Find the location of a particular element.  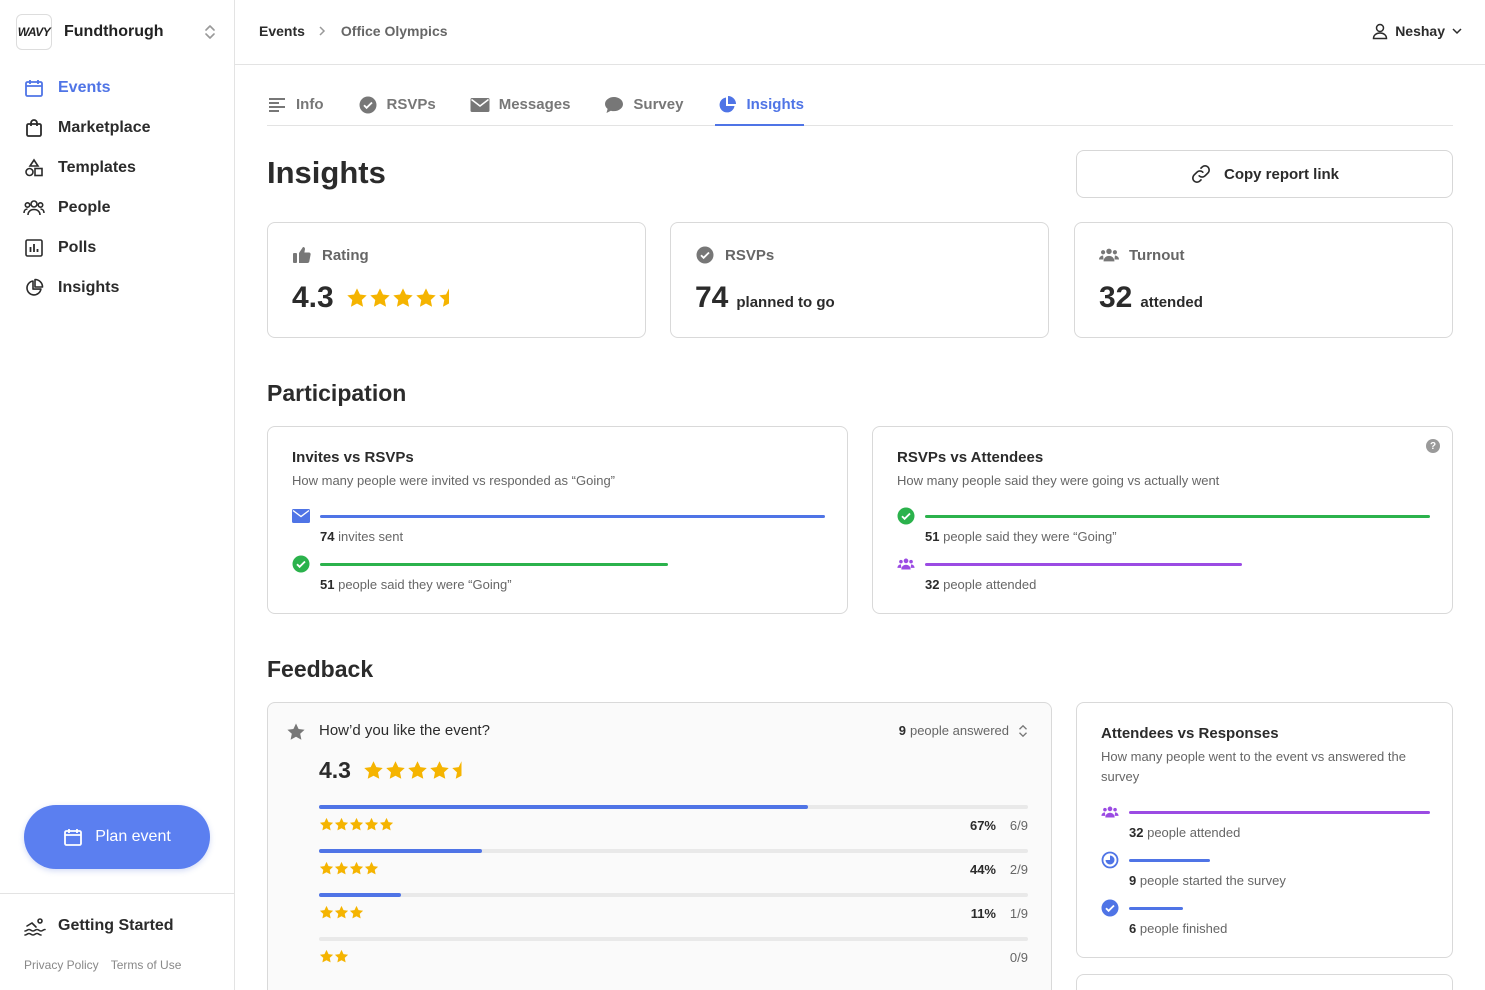

sidebar-item-people: People is located at coordinates (117, 208).